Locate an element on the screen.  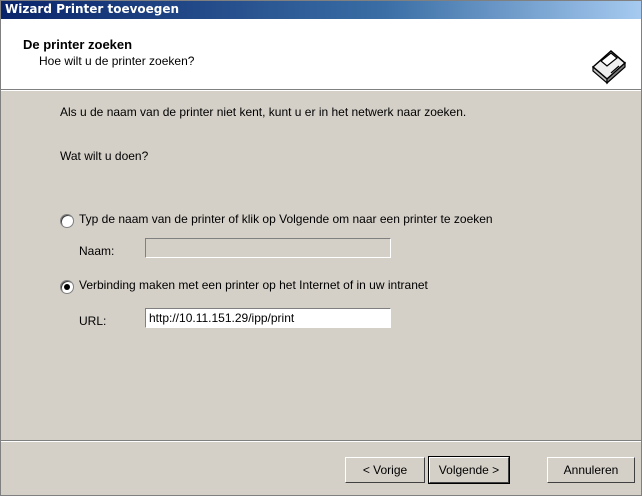
name-input is located at coordinates (268, 248).